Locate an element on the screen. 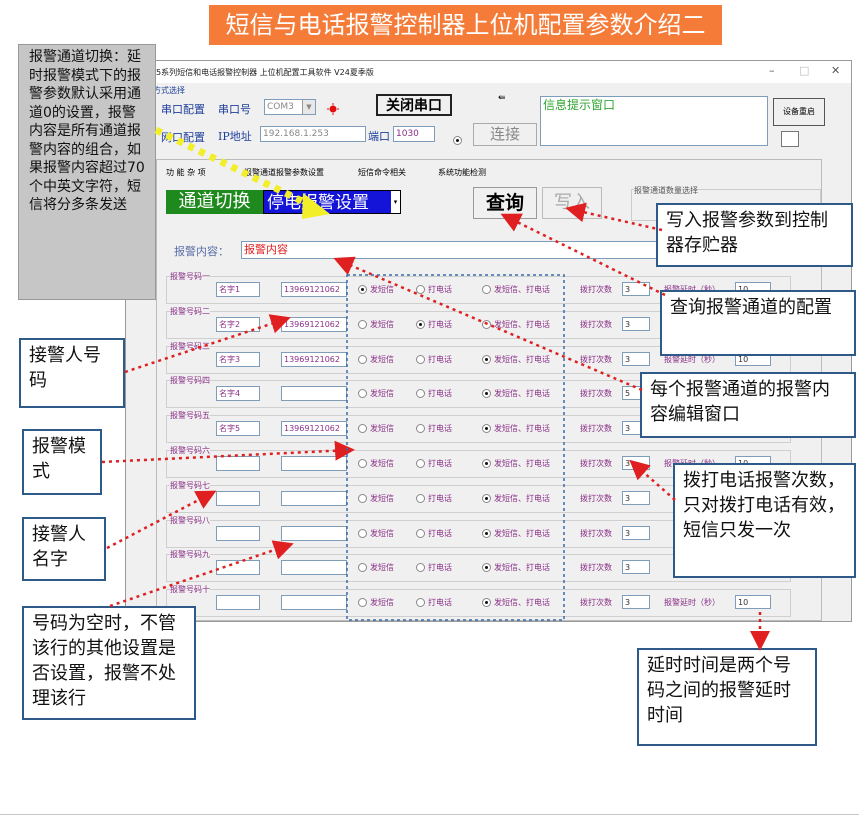 The image size is (859, 818). bottom-divider is located at coordinates (429, 814).